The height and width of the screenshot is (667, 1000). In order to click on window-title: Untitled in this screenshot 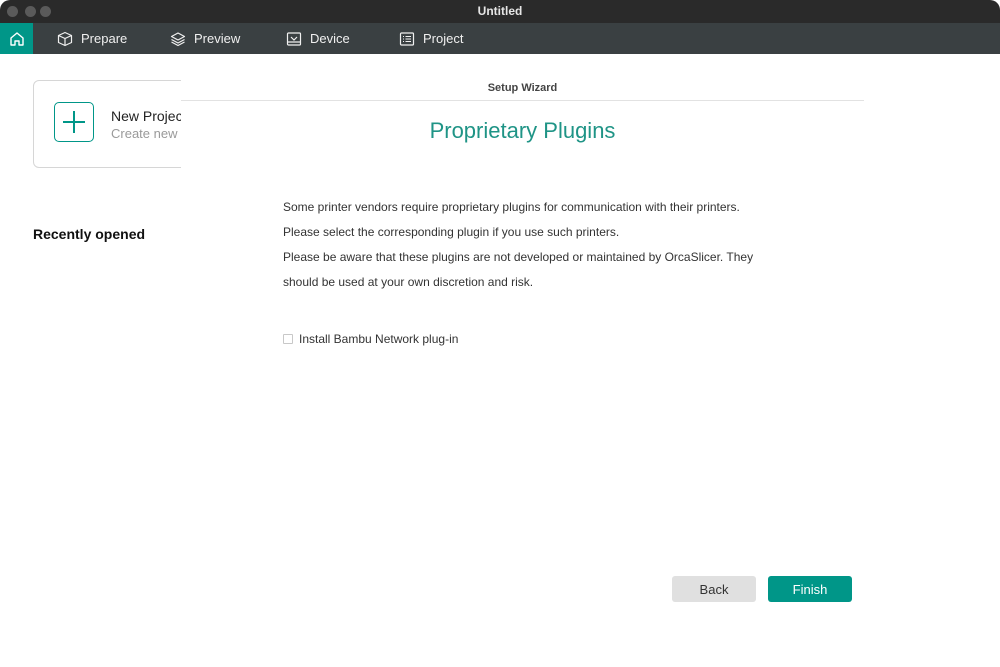, I will do `click(500, 11)`.